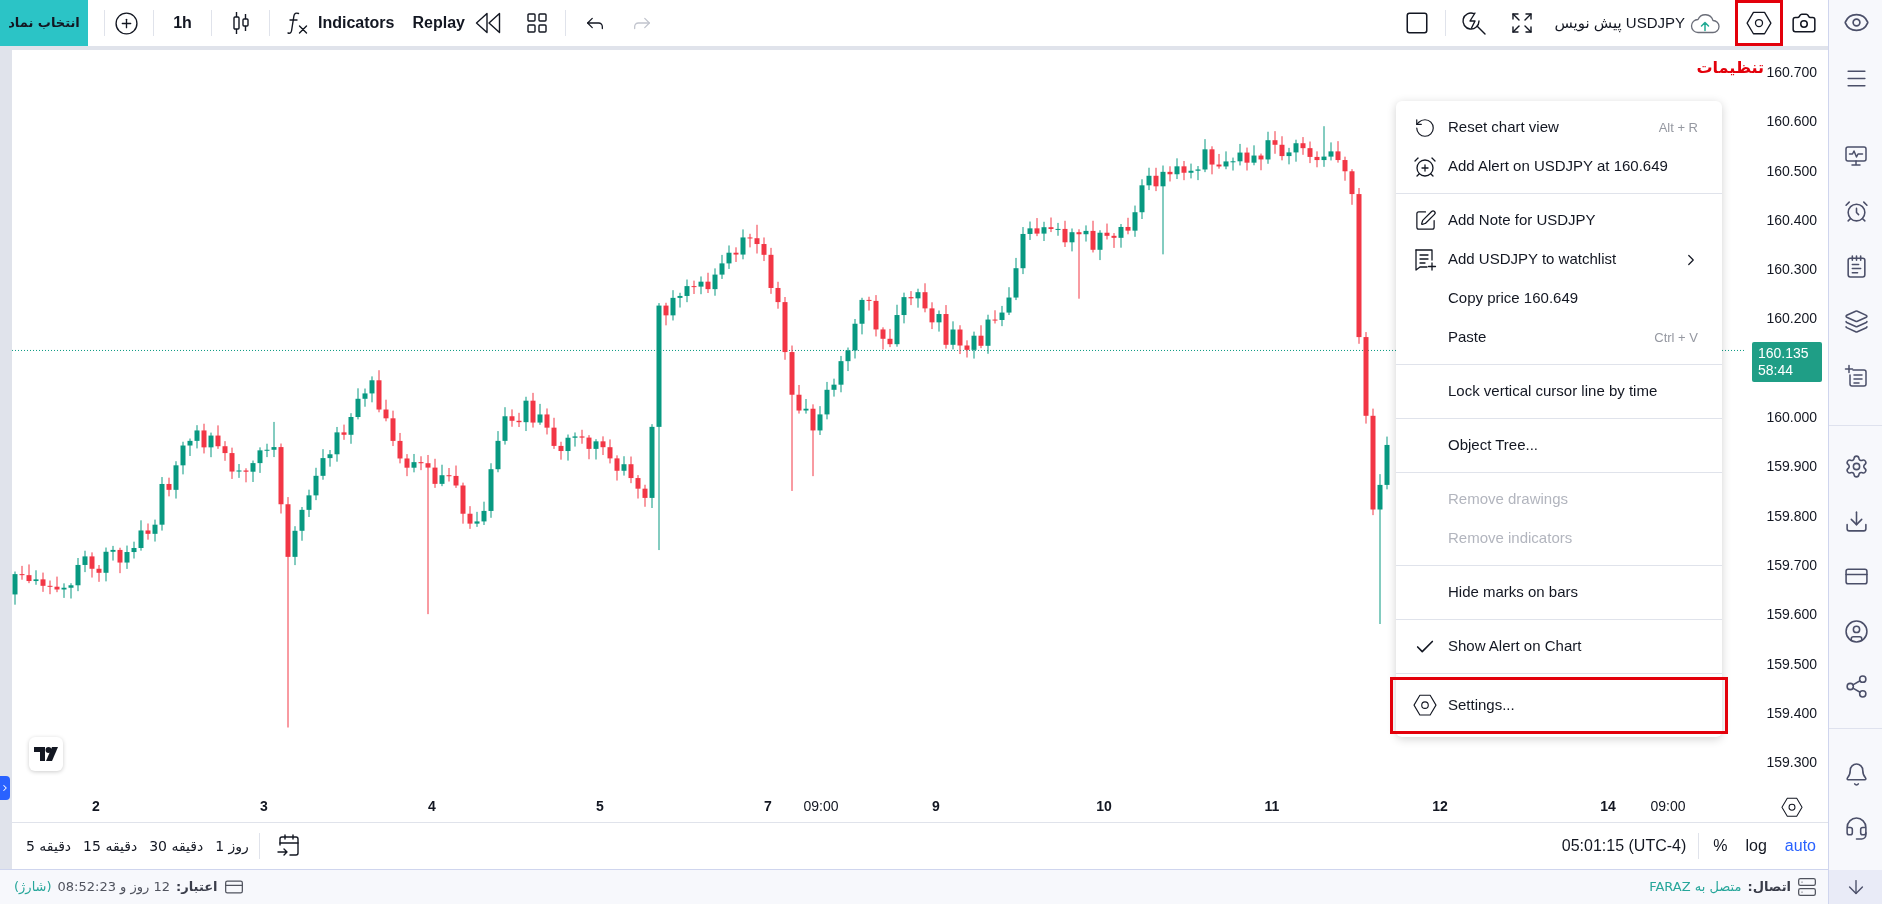  I want to click on menu-item: Reset chart view Alt + R, so click(1559, 127).